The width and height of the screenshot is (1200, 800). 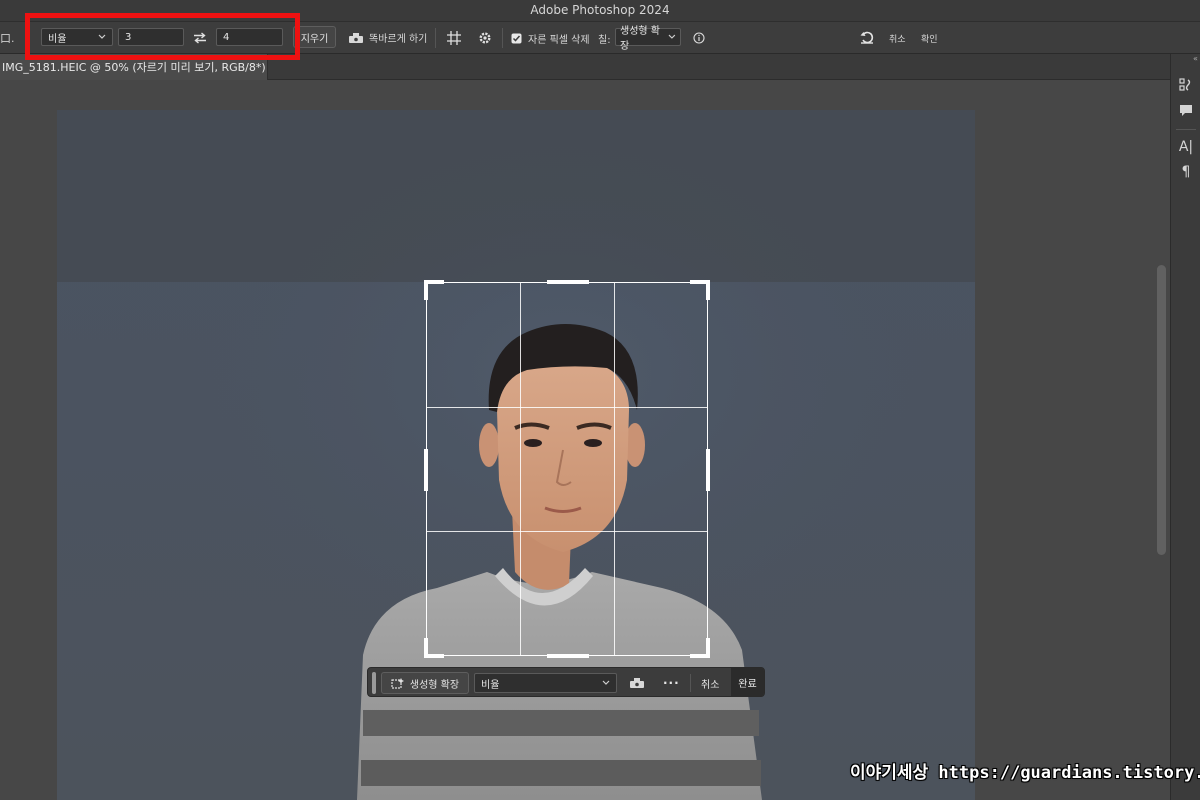 What do you see at coordinates (1186, 172) in the screenshot?
I see `paragraph-icon: ¶` at bounding box center [1186, 172].